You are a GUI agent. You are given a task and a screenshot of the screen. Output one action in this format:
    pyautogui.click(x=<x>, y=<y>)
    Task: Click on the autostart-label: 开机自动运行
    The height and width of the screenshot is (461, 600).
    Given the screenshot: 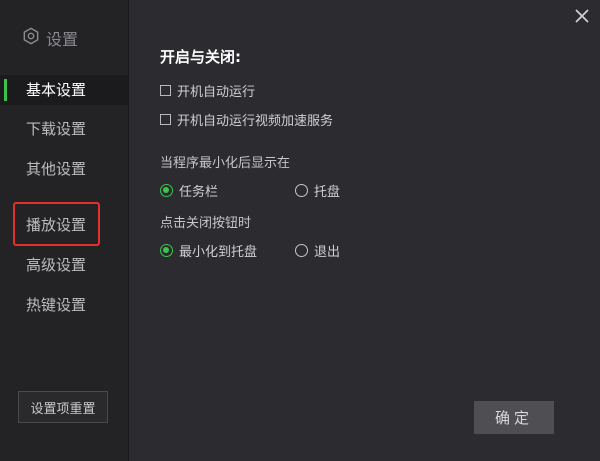 What is the action you would take?
    pyautogui.click(x=216, y=92)
    